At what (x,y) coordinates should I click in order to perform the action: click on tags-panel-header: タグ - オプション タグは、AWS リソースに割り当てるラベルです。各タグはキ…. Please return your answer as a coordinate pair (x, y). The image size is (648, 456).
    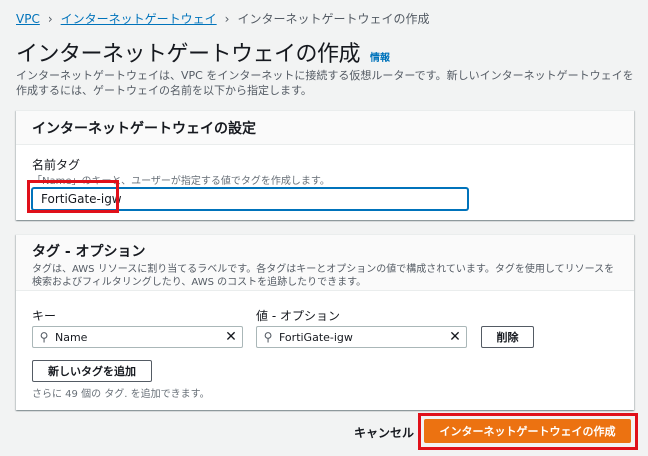
    Looking at the image, I should click on (325, 263).